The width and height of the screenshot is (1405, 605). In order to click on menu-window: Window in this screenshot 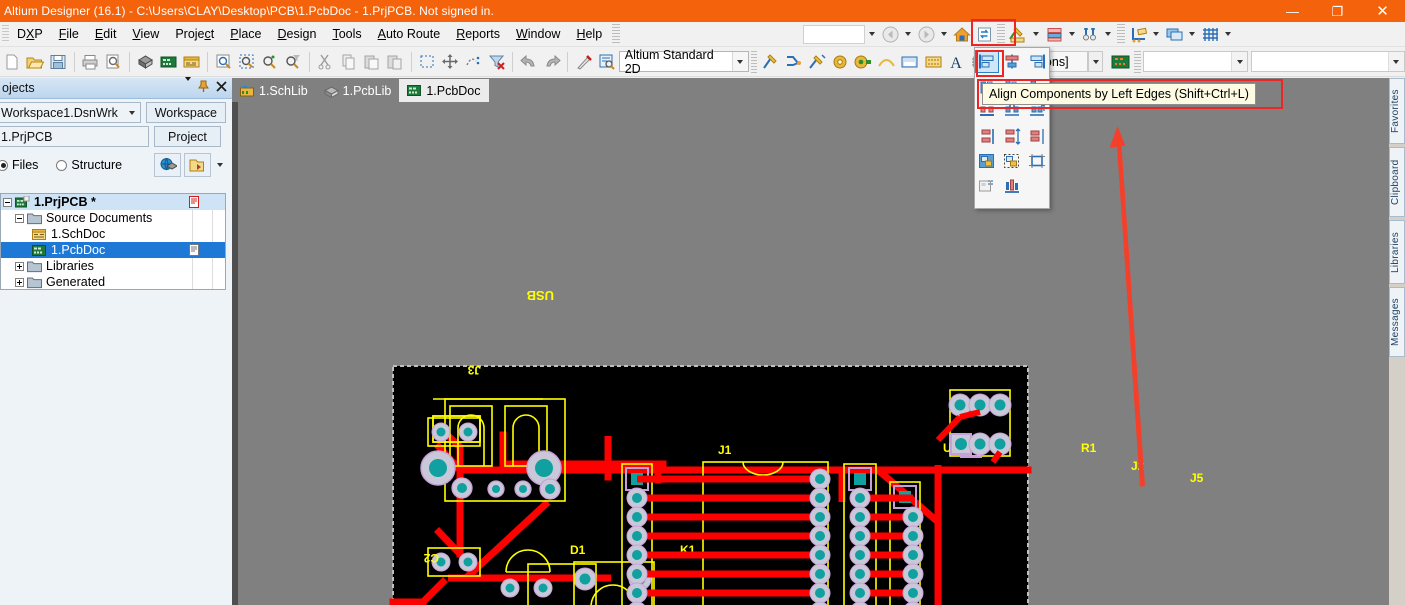, I will do `click(538, 34)`.